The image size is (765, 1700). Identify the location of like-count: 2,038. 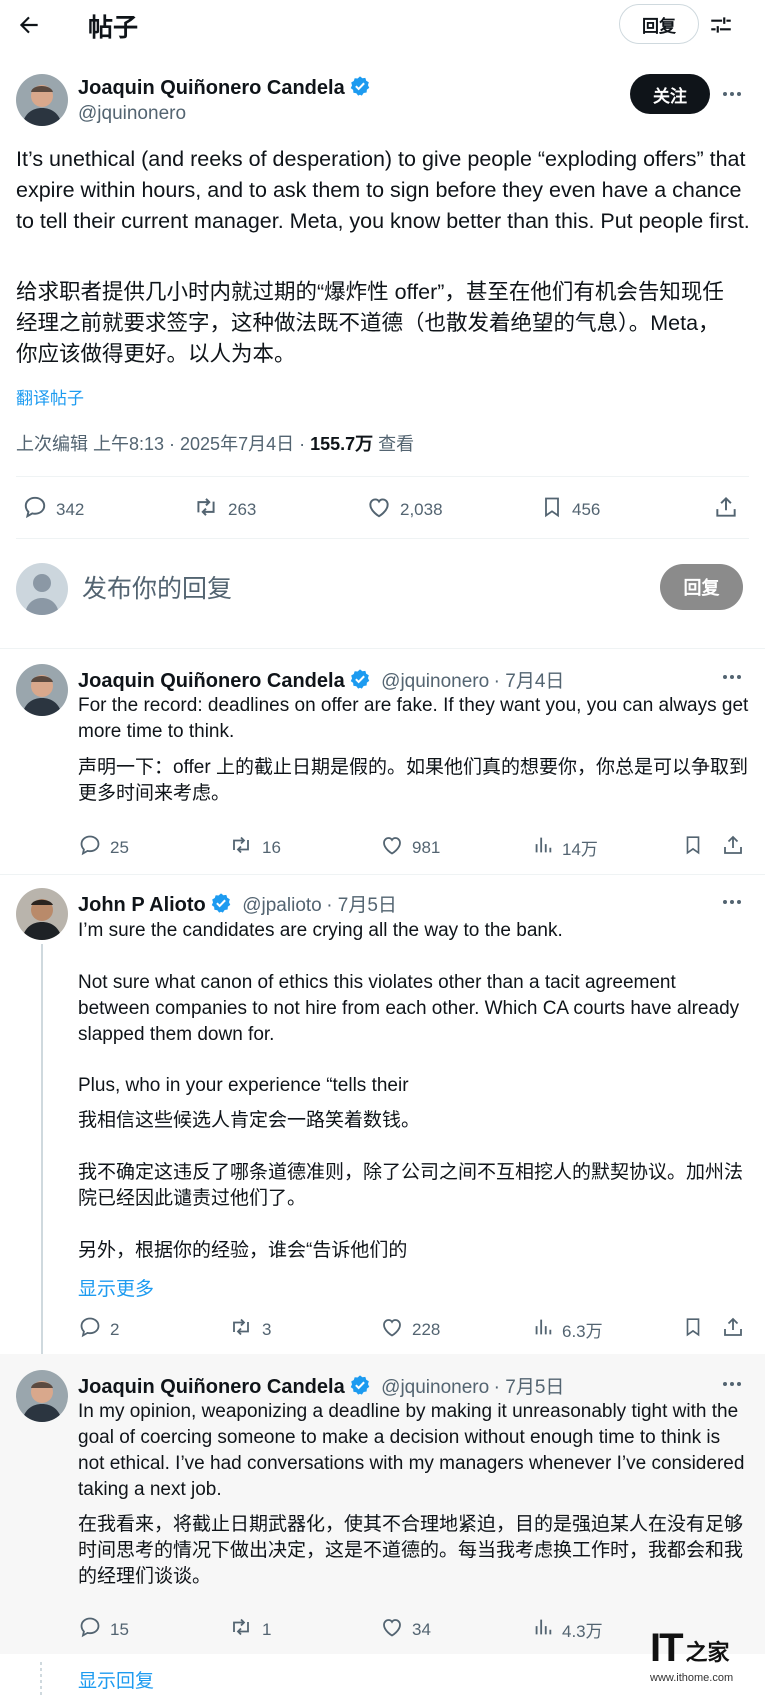
(421, 509).